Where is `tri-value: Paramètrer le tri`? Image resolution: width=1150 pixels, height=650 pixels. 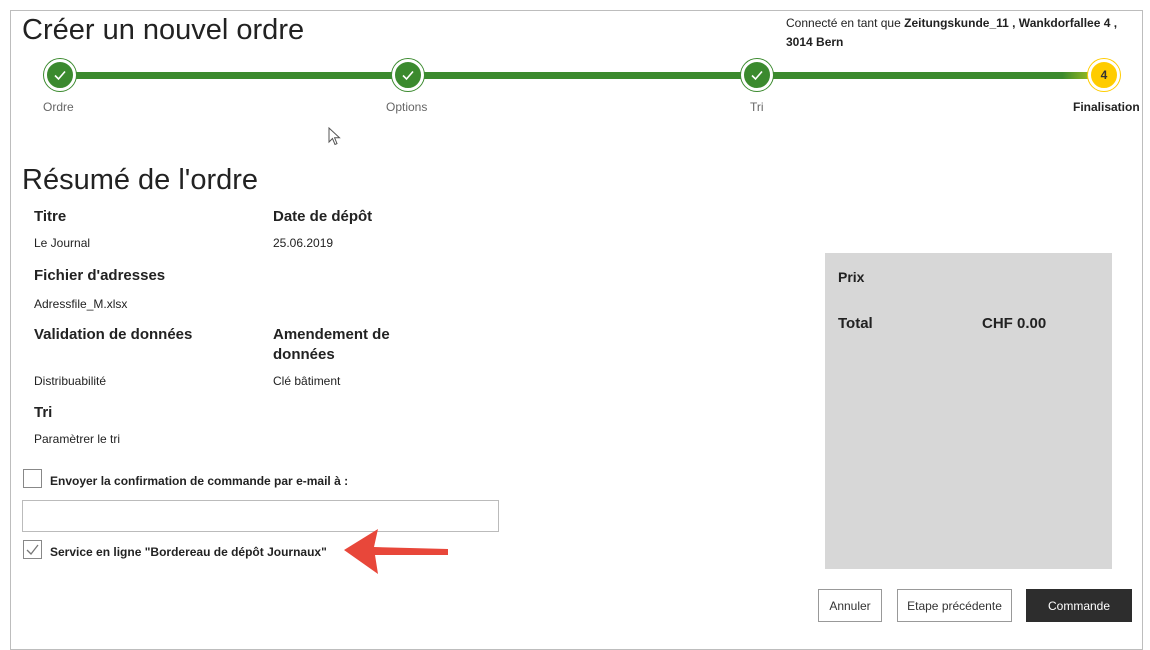
tri-value: Paramètrer le tri is located at coordinates (77, 439).